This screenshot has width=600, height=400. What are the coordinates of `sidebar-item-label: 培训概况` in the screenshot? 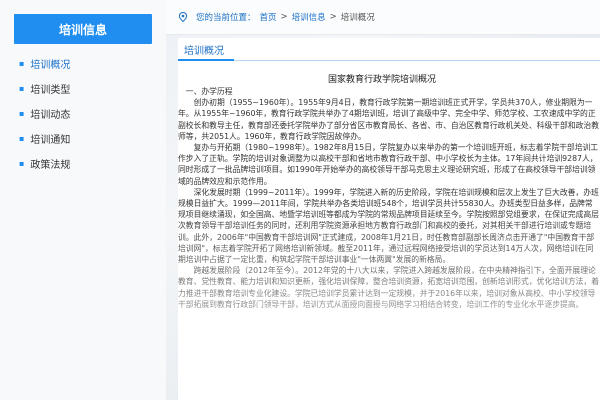 It's located at (50, 65).